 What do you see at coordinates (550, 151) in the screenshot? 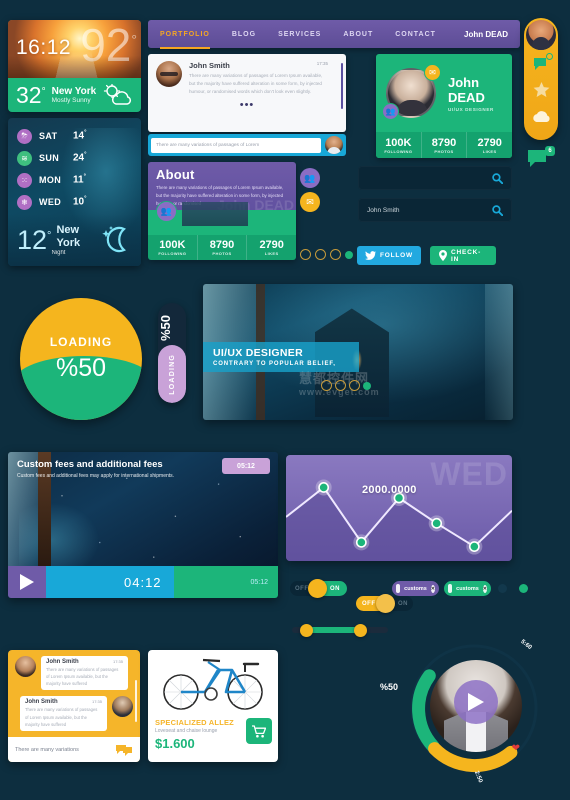
I see `chat-fab-badge: 6` at bounding box center [550, 151].